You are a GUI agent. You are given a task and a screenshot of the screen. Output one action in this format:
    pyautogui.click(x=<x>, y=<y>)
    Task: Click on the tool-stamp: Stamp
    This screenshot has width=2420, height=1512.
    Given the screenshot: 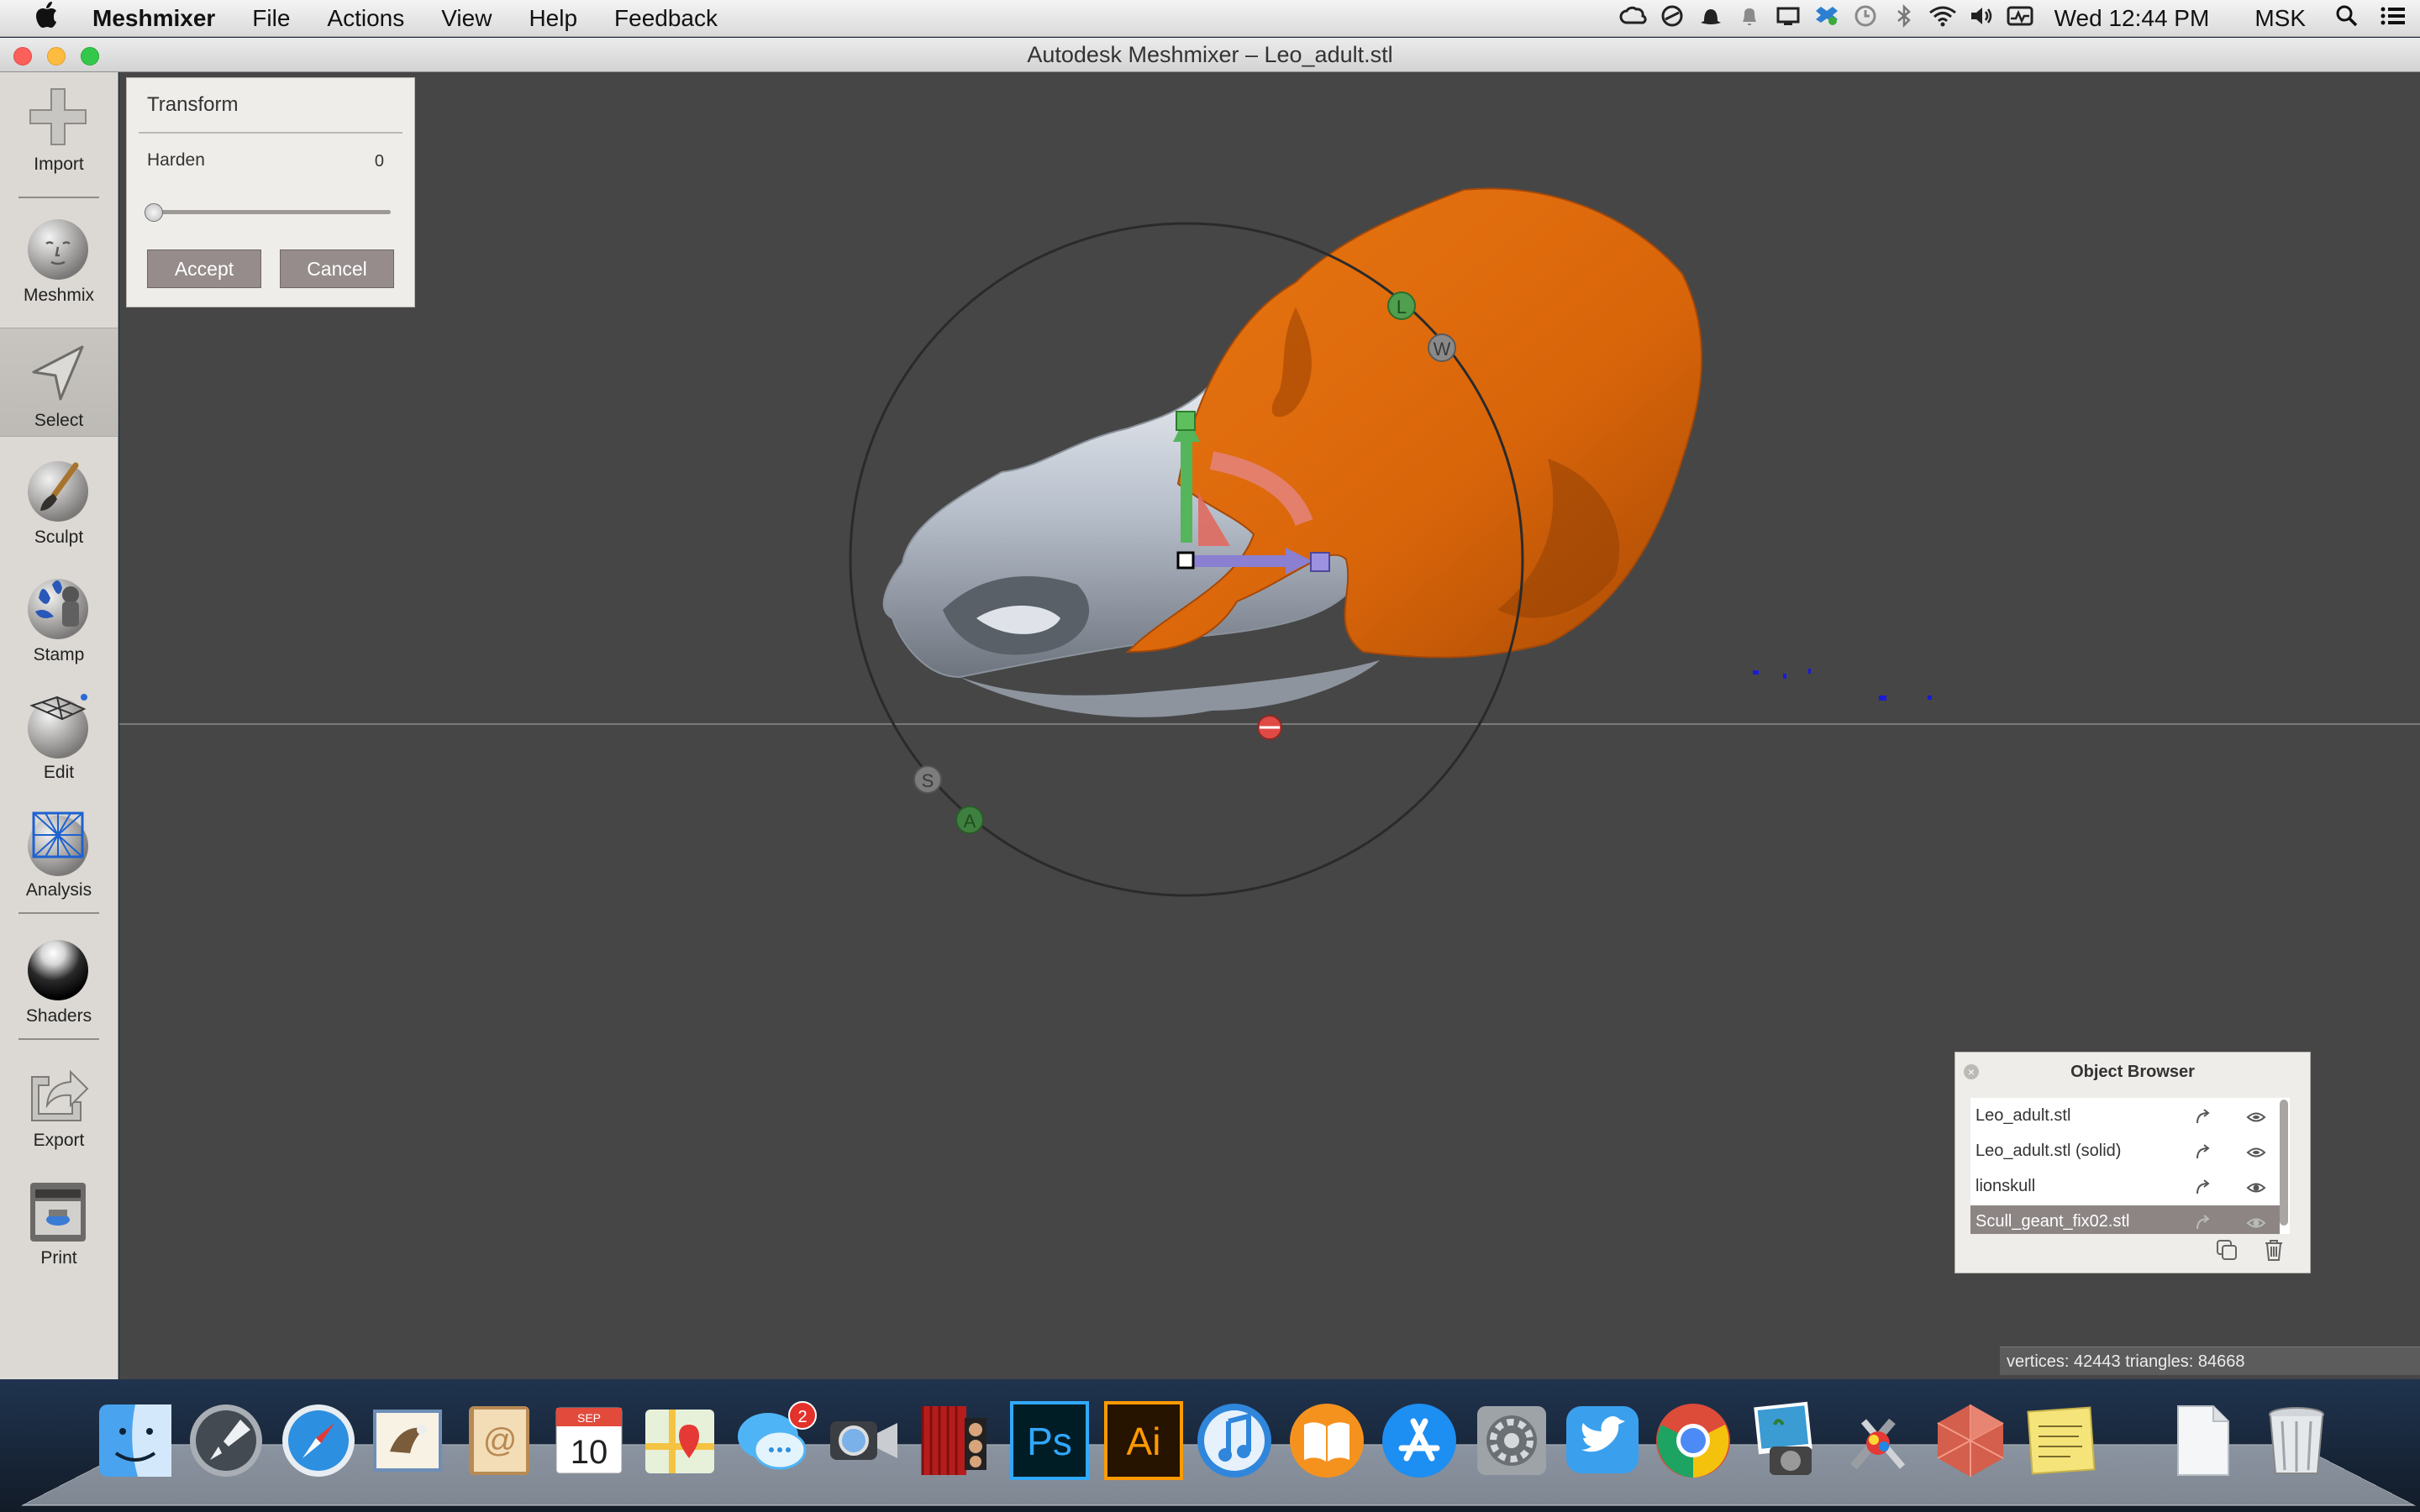 What is the action you would take?
    pyautogui.click(x=59, y=617)
    